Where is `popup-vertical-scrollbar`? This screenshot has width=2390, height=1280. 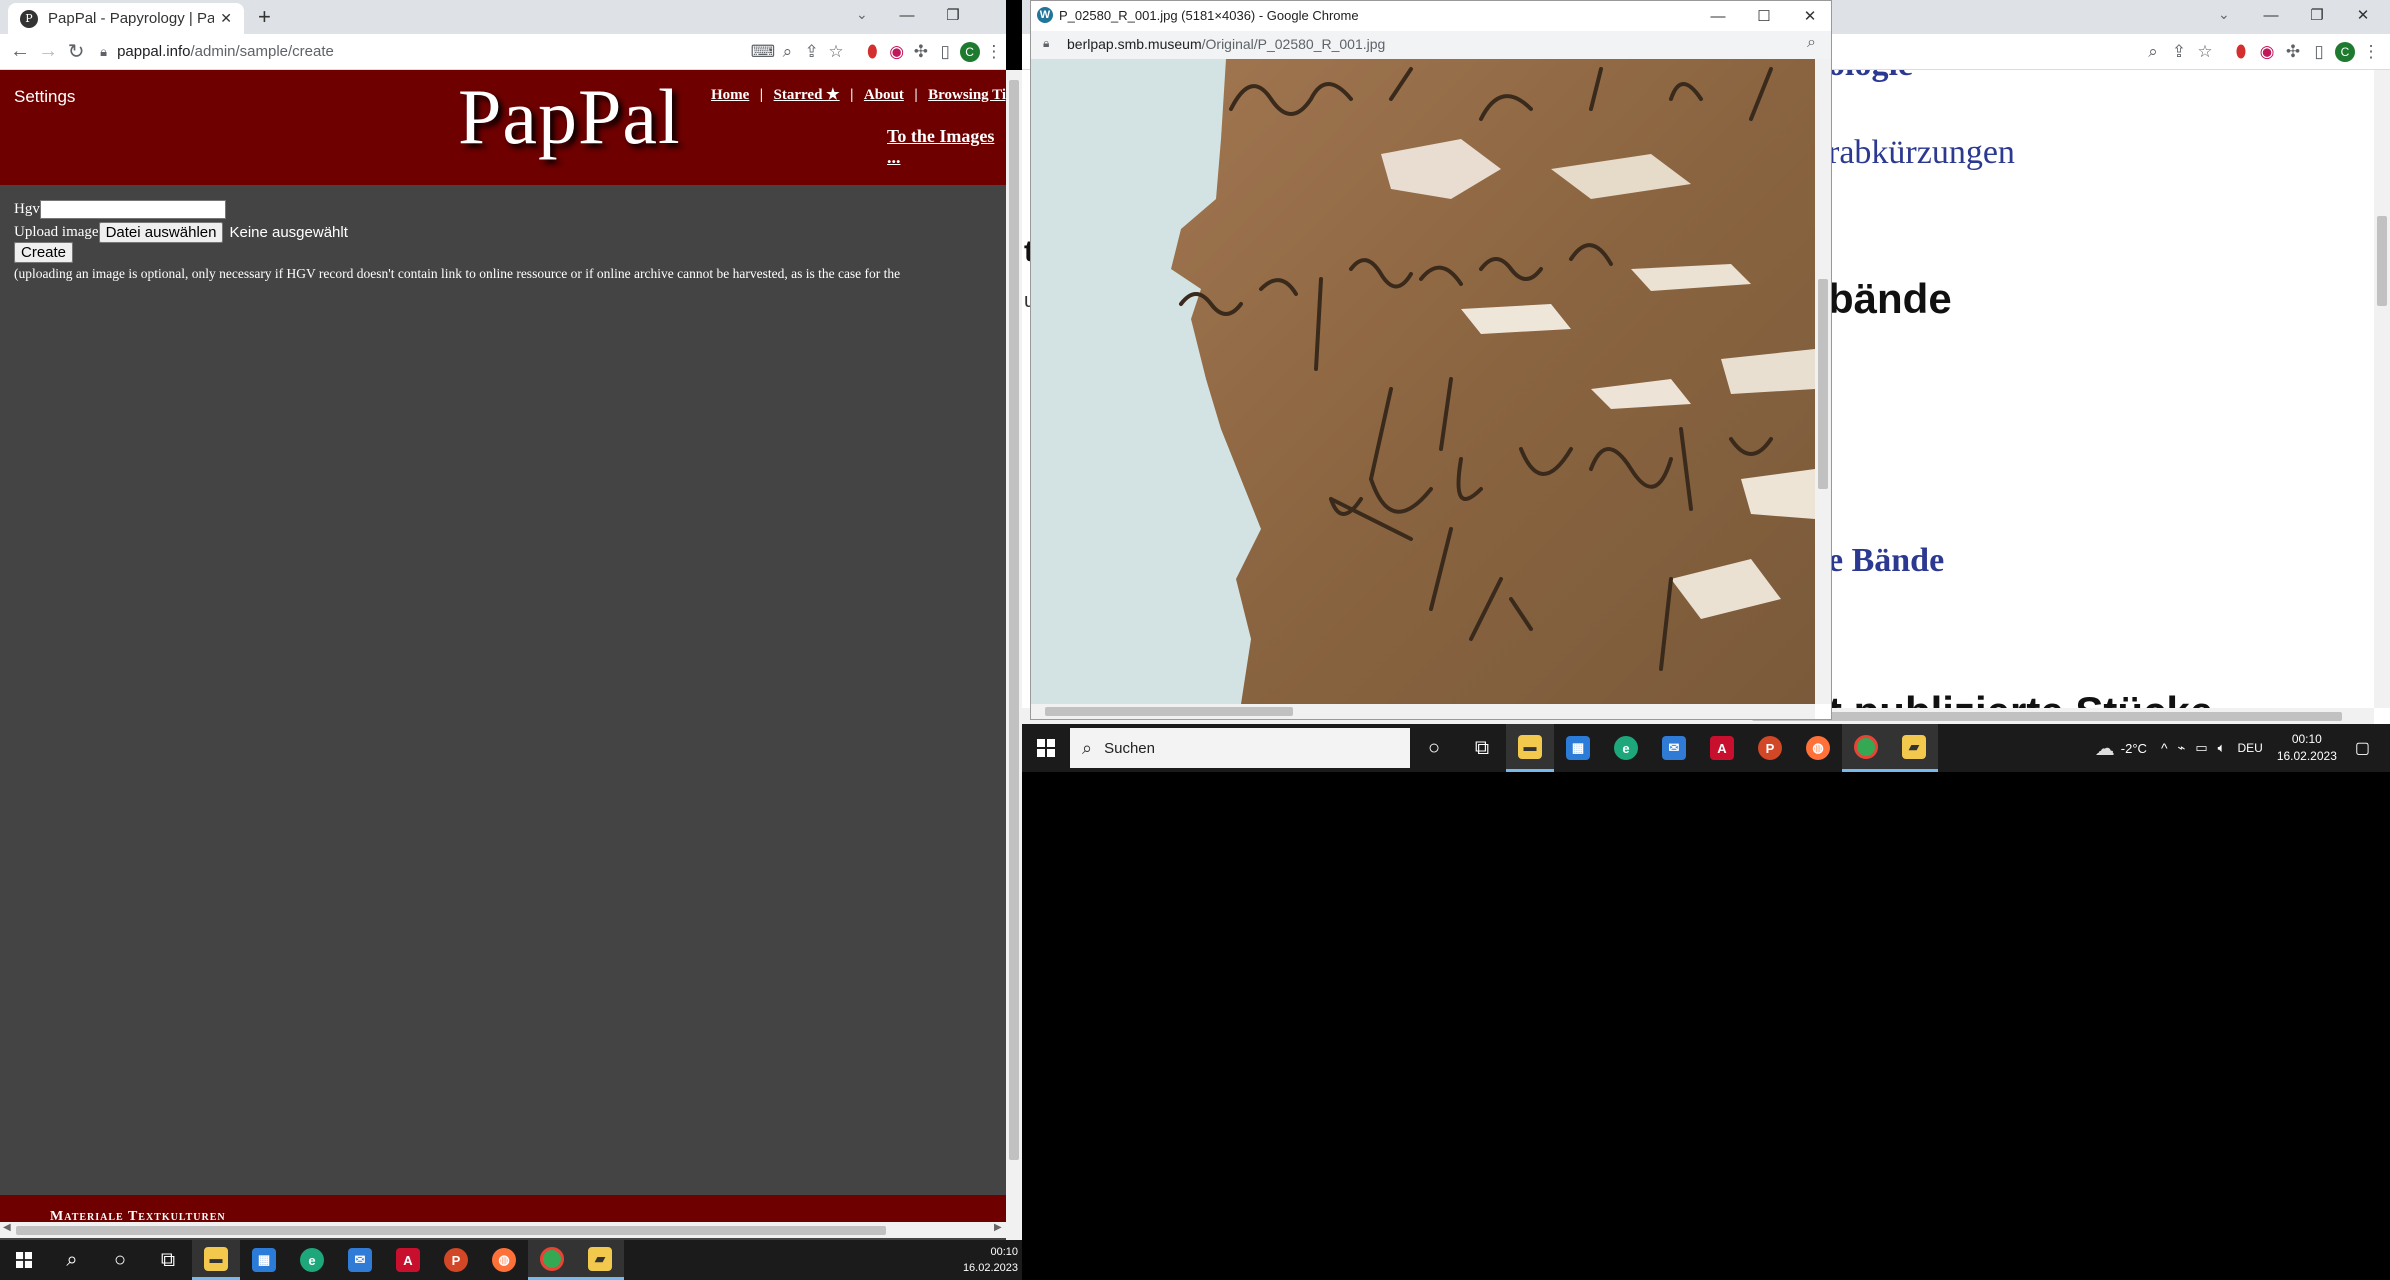 popup-vertical-scrollbar is located at coordinates (1823, 381).